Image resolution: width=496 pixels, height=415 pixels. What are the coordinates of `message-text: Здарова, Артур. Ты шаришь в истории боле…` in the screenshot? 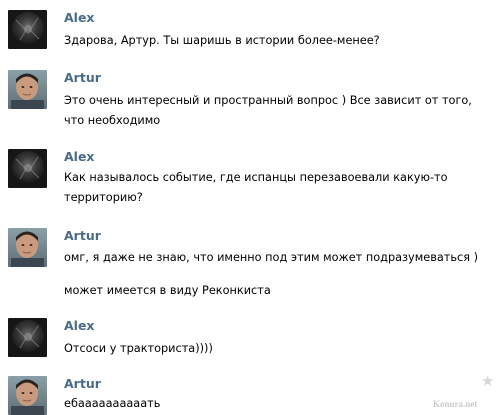 It's located at (222, 40).